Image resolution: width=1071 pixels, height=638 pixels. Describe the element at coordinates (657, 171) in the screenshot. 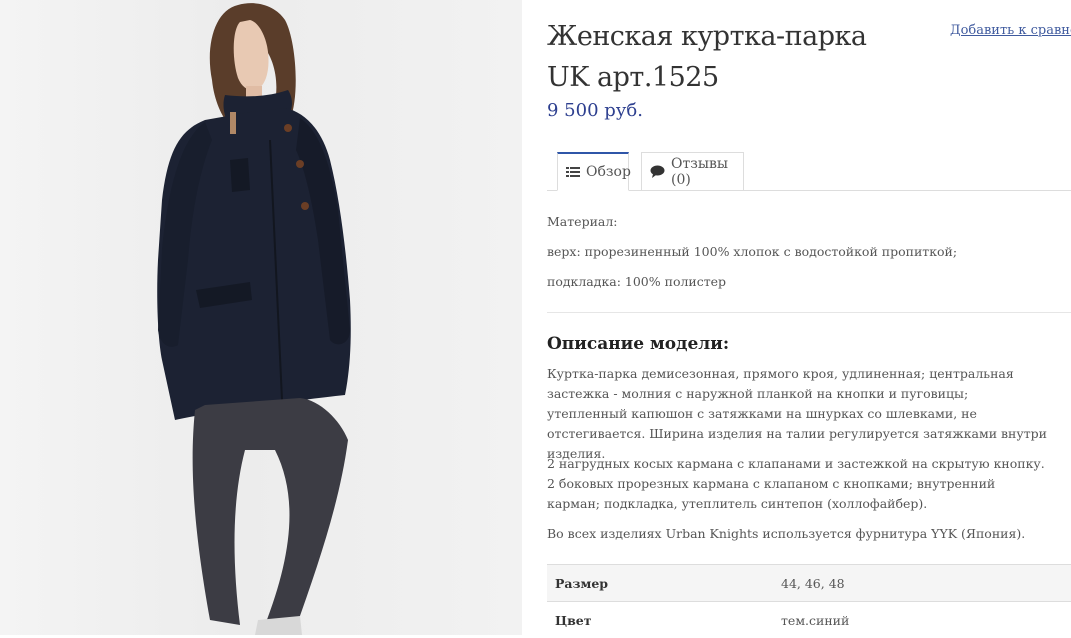

I see `comment-icon` at that location.